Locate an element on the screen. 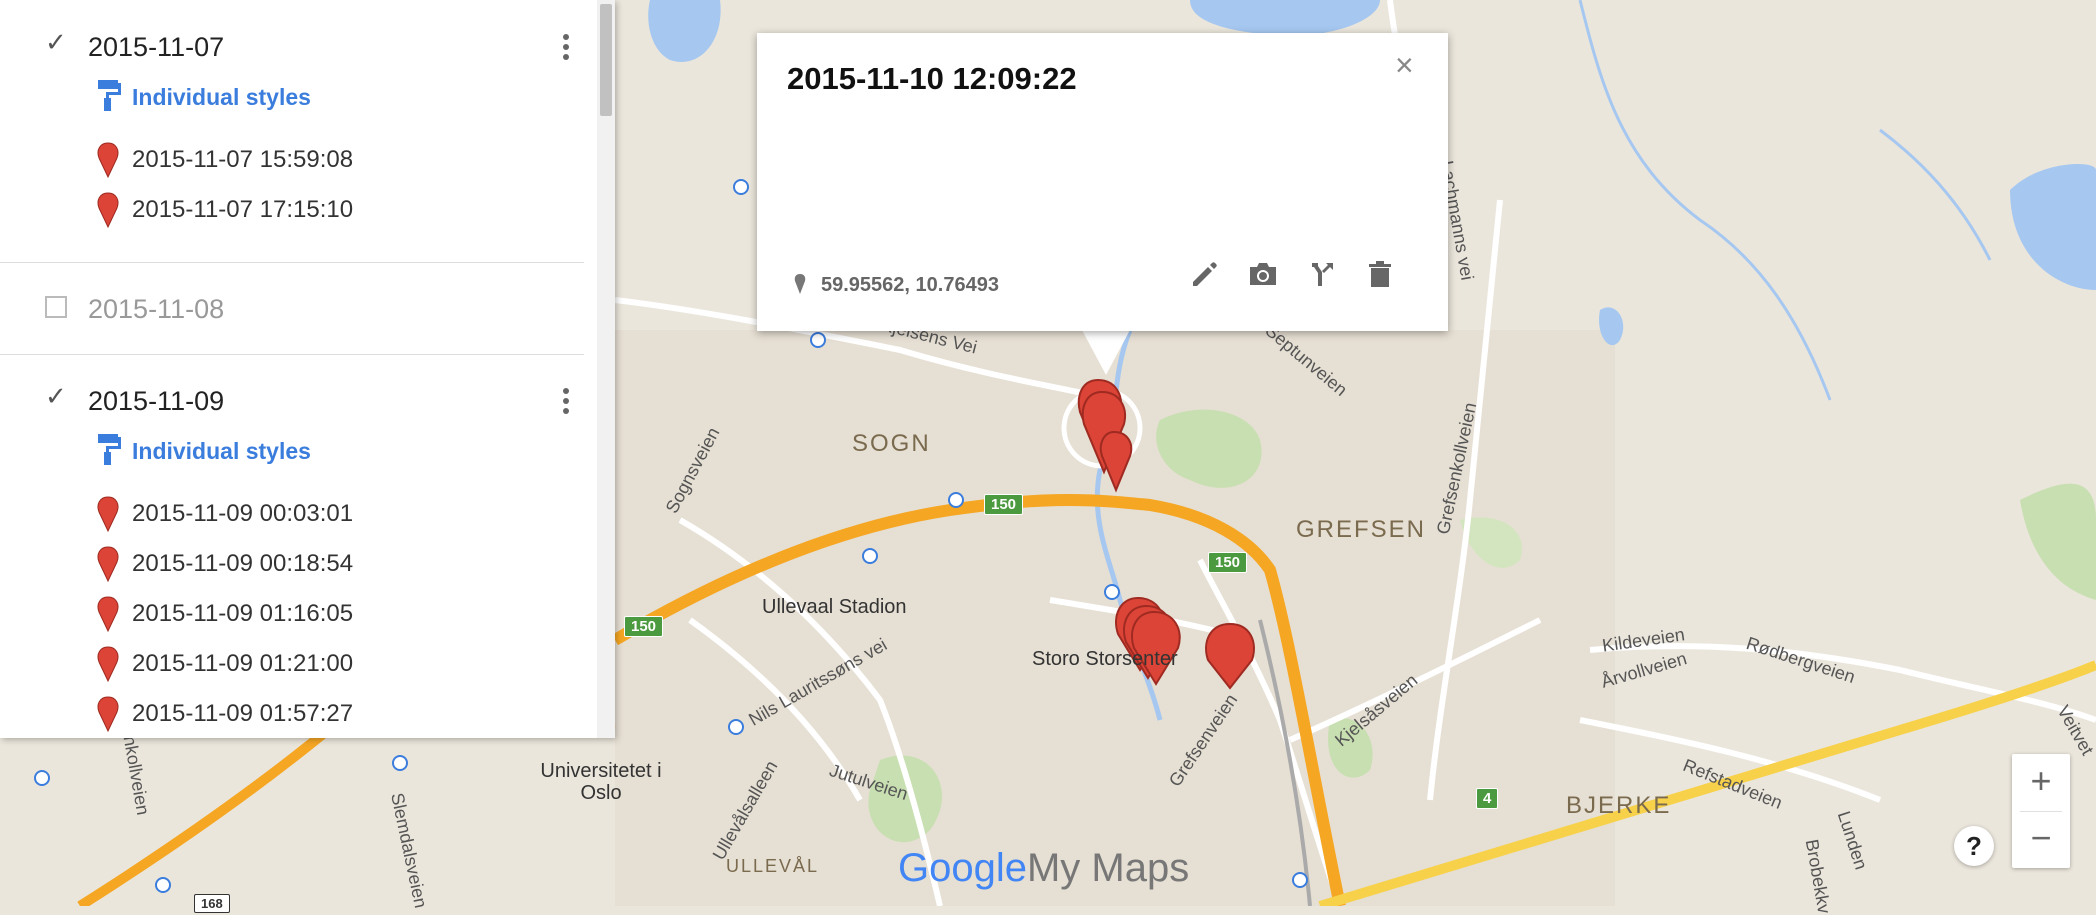  road-badge-4: 4 is located at coordinates (1487, 798).